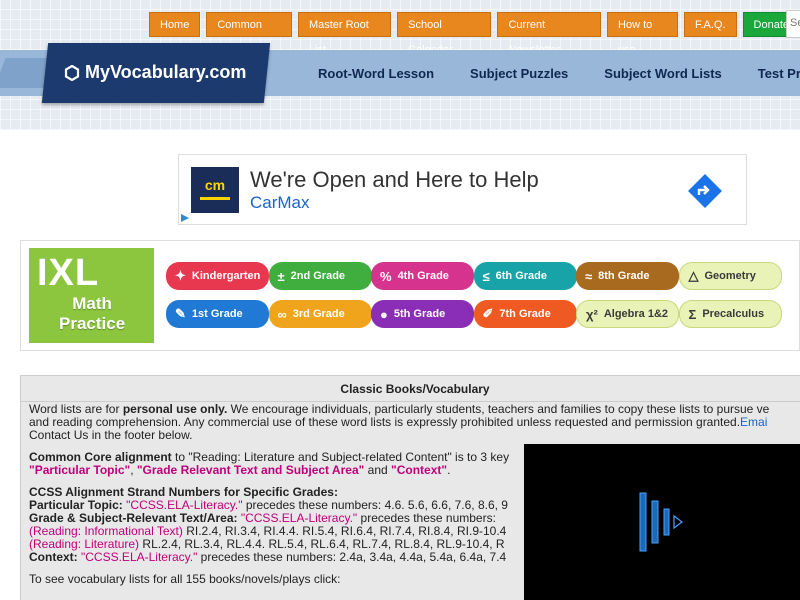 This screenshot has width=800, height=600. Describe the element at coordinates (410, 389) in the screenshot. I see `content-heading: Classic Books/Vocabulary` at that location.